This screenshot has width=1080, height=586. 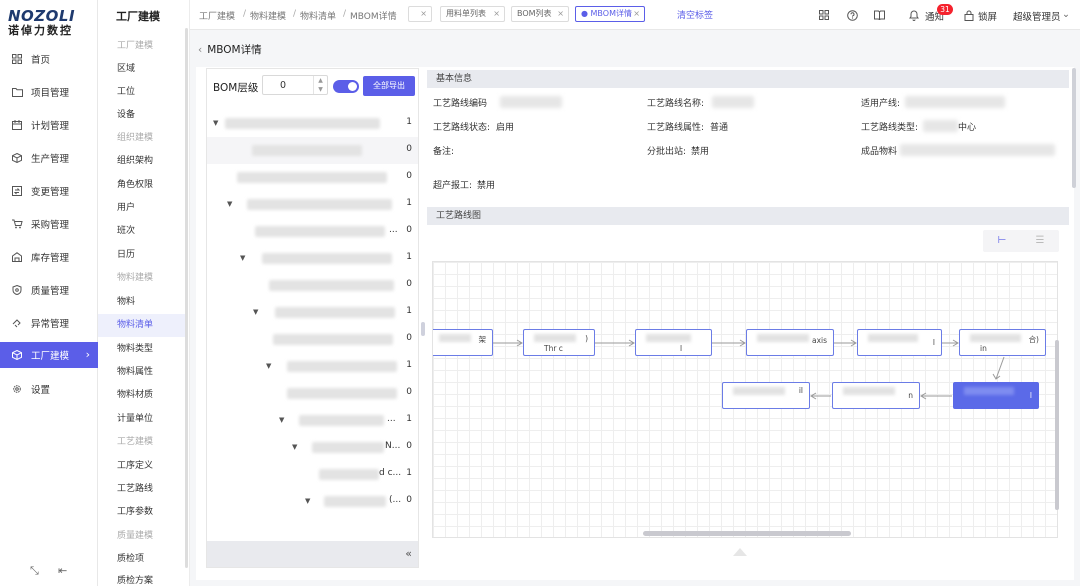 I want to click on book-icon, so click(x=879, y=15).